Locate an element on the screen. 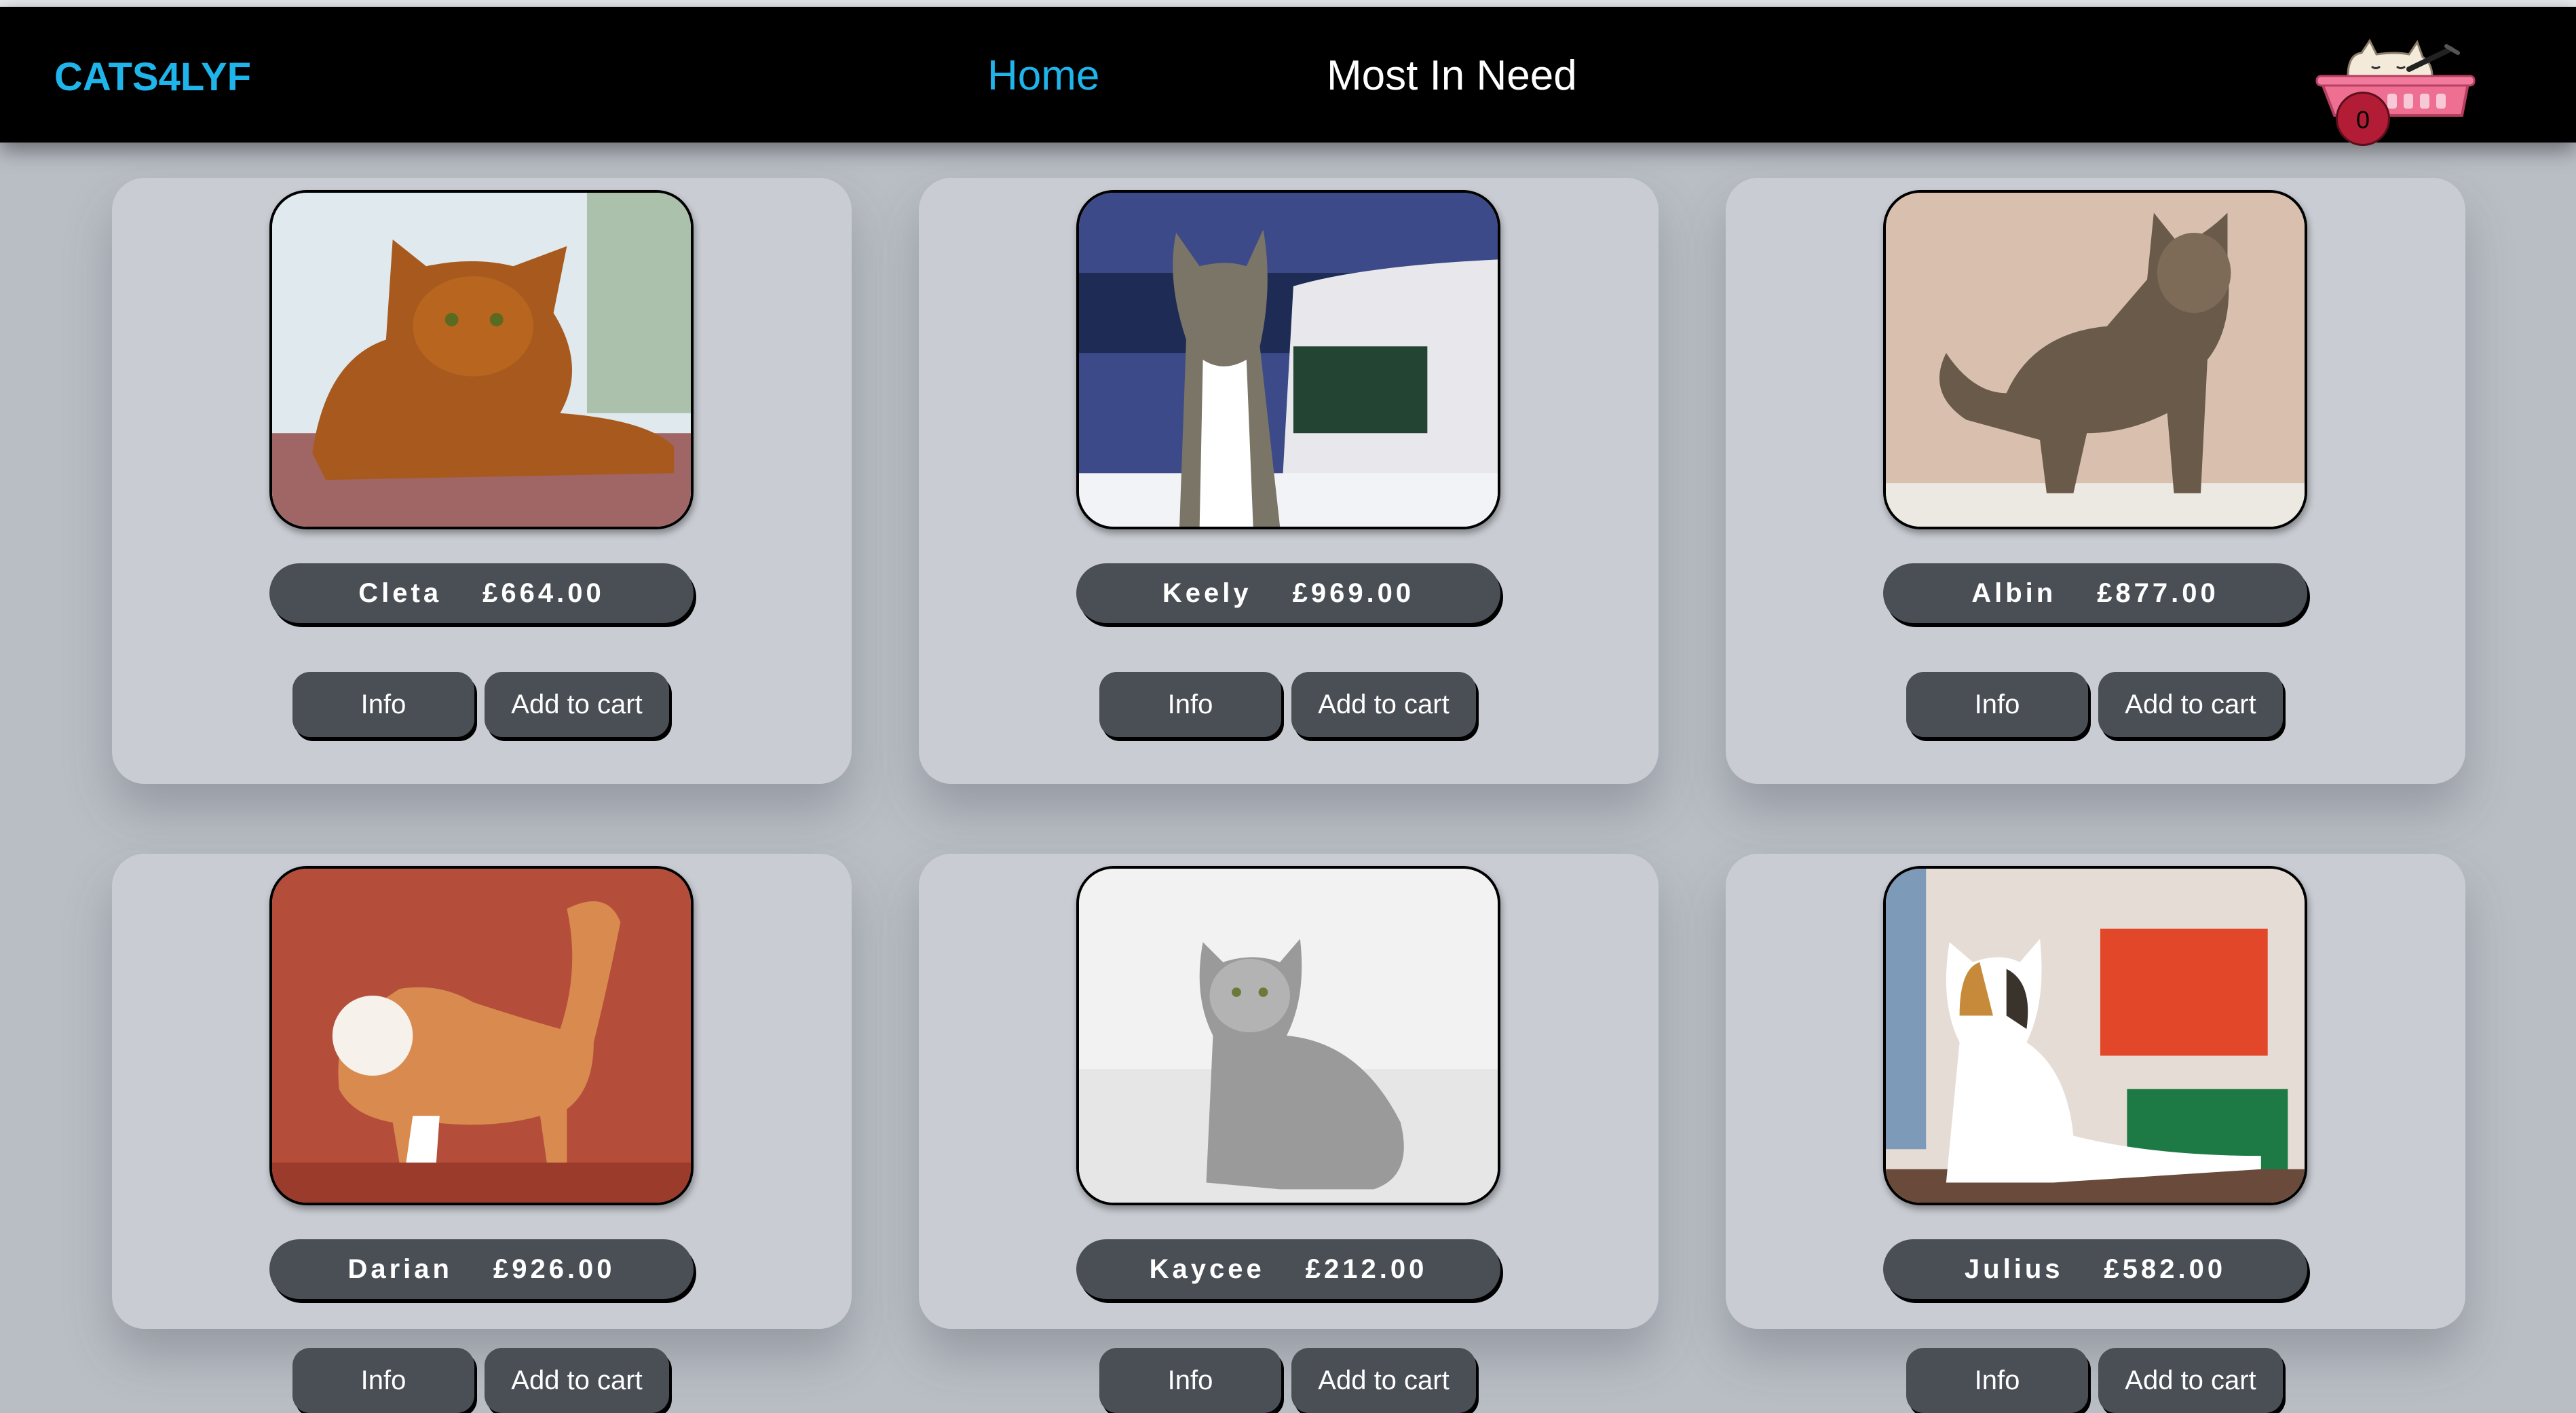  cat-name: Kaycee is located at coordinates (1207, 1269).